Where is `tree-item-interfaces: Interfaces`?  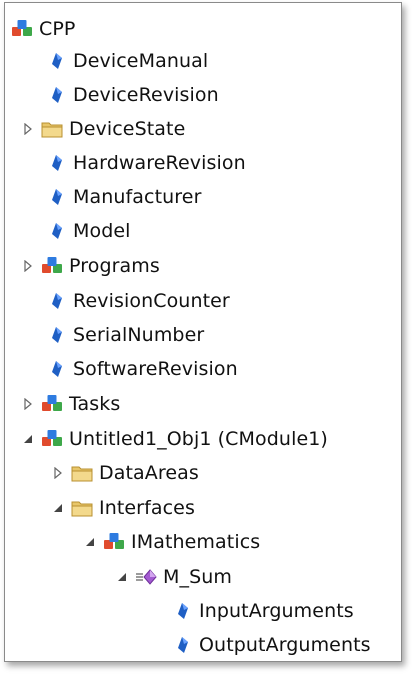
tree-item-interfaces: Interfaces is located at coordinates (123, 508).